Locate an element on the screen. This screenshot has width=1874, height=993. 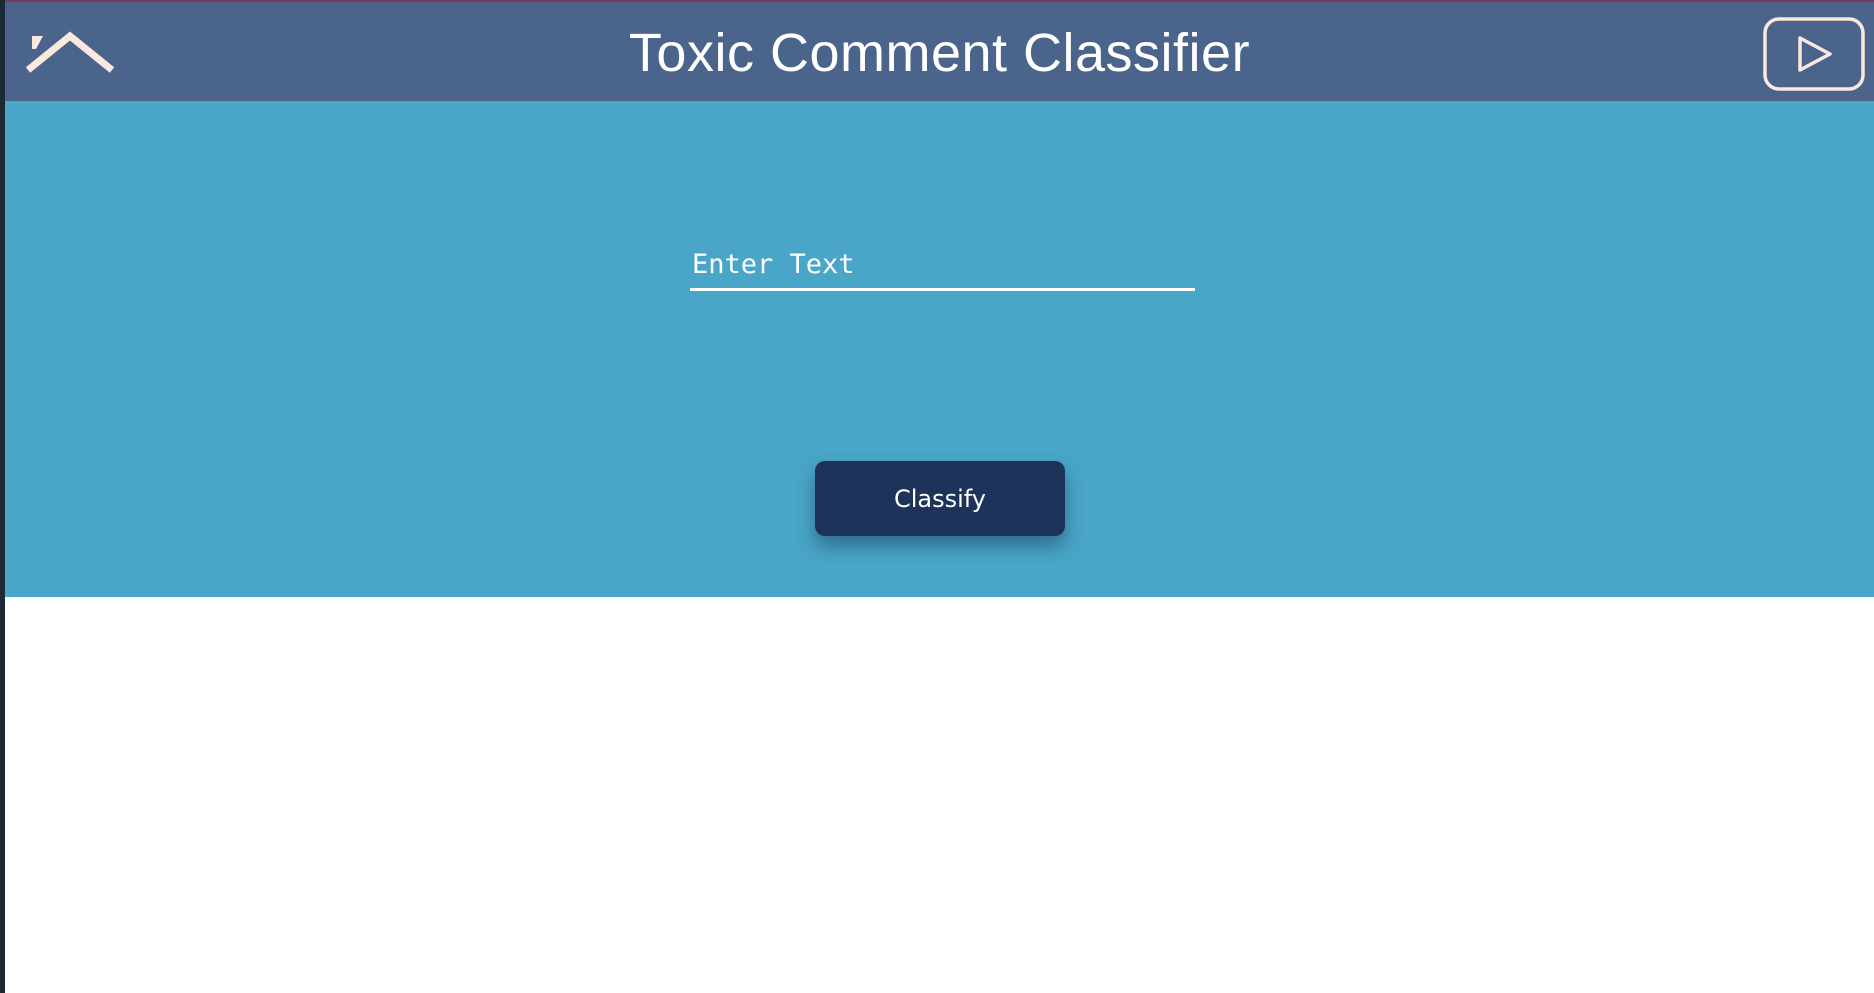
page-title: Toxic Comment Classifier is located at coordinates (939, 53).